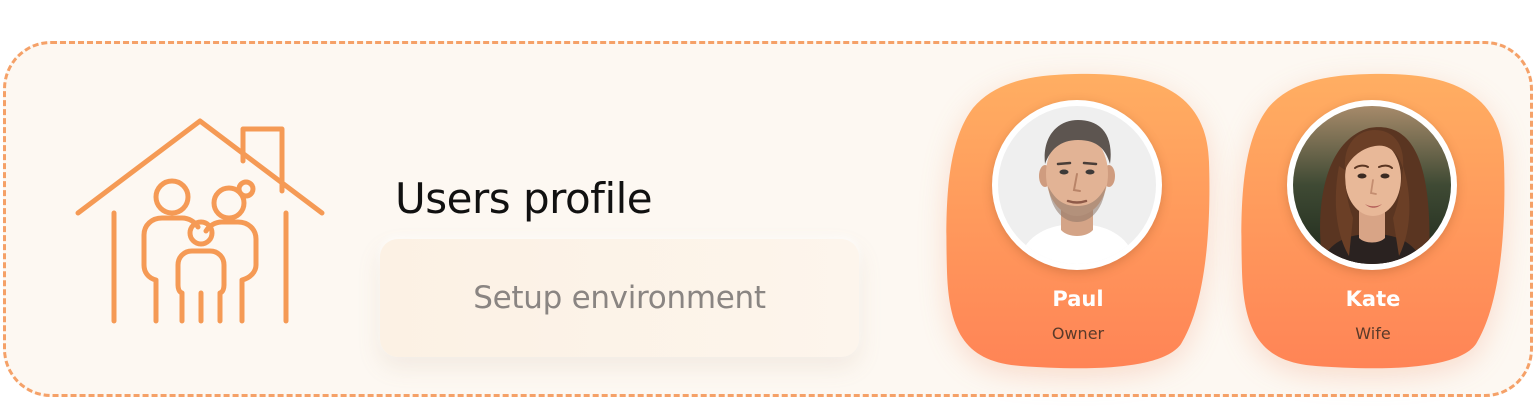  I want to click on setup-environment-label: Setup environment, so click(619, 298).